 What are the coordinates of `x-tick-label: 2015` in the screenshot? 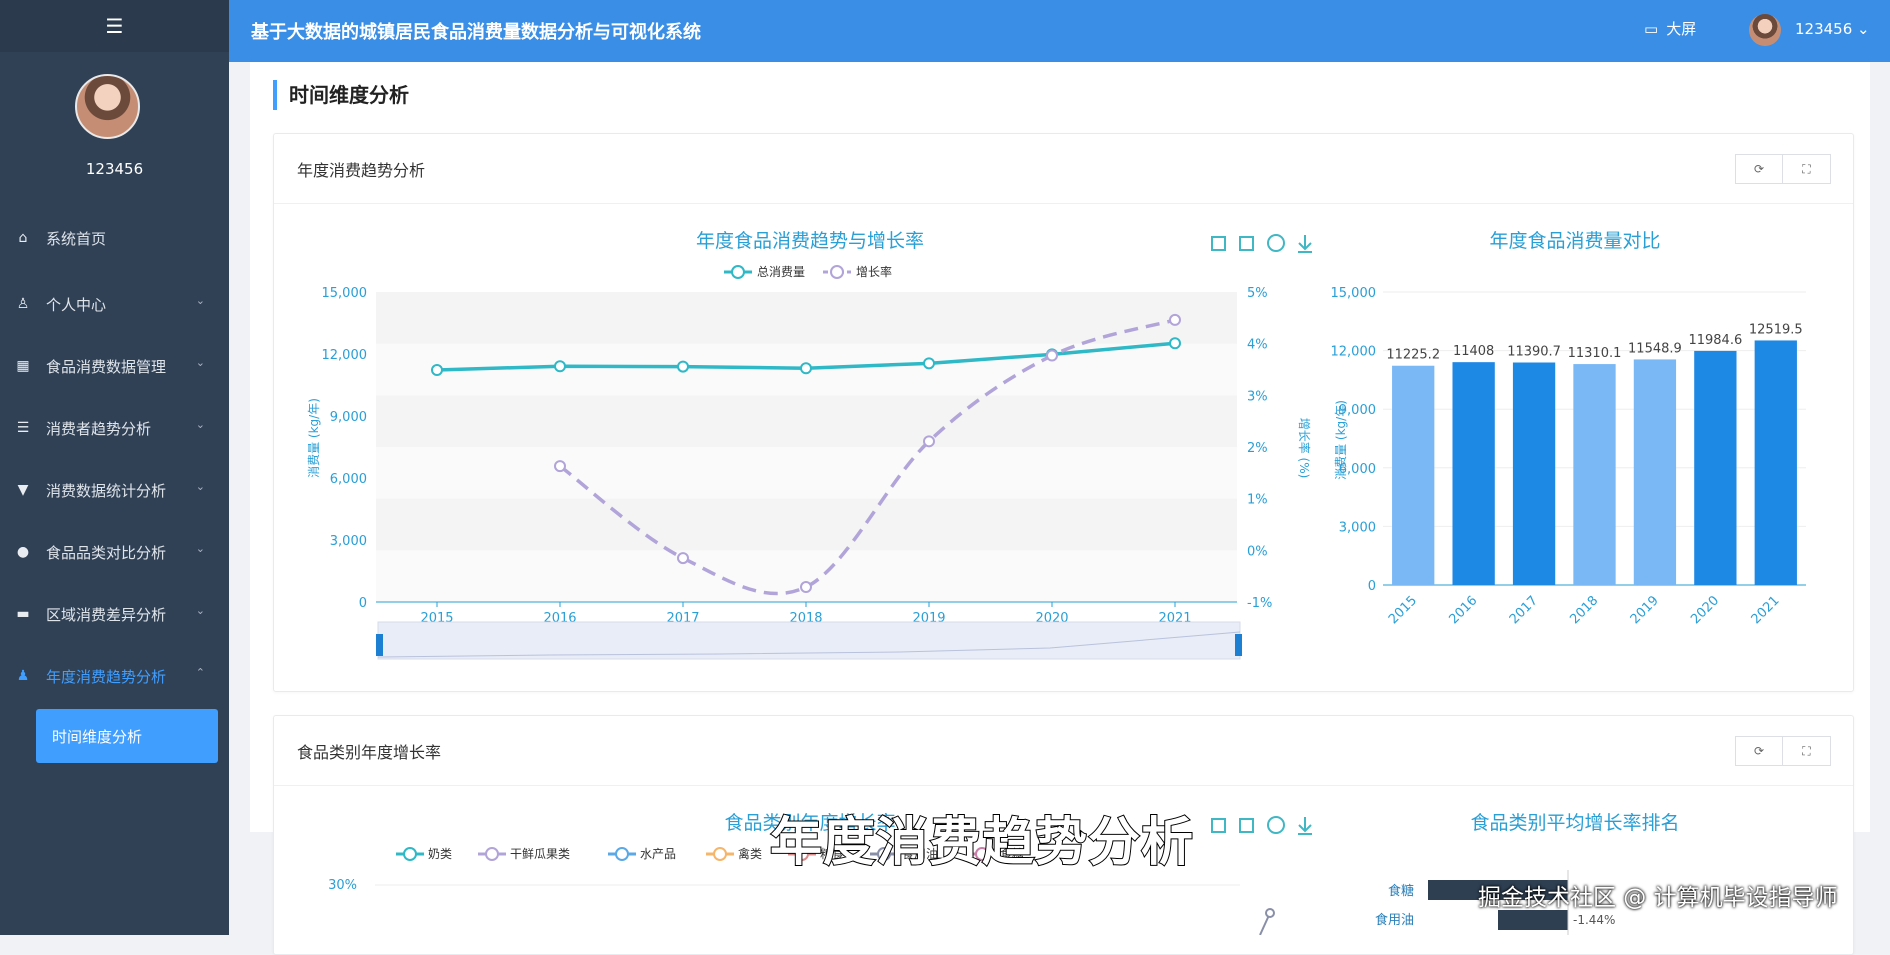 It's located at (1403, 610).